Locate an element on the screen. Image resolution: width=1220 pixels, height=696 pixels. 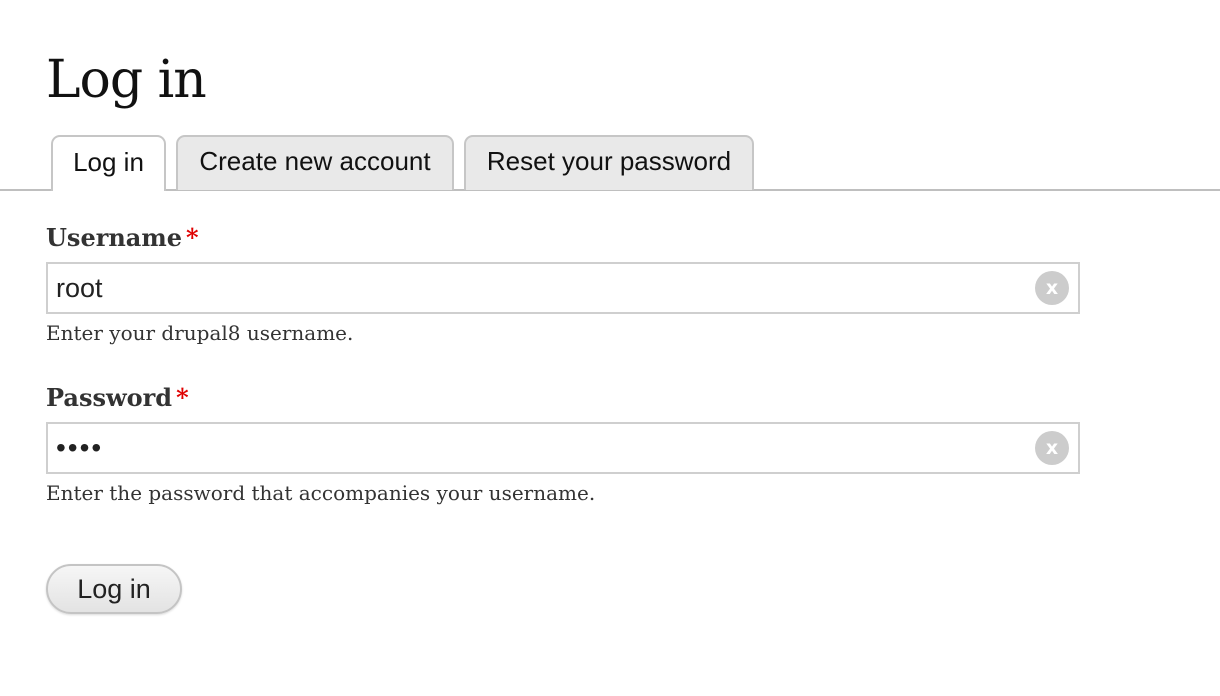
password-label: Password * is located at coordinates (117, 398).